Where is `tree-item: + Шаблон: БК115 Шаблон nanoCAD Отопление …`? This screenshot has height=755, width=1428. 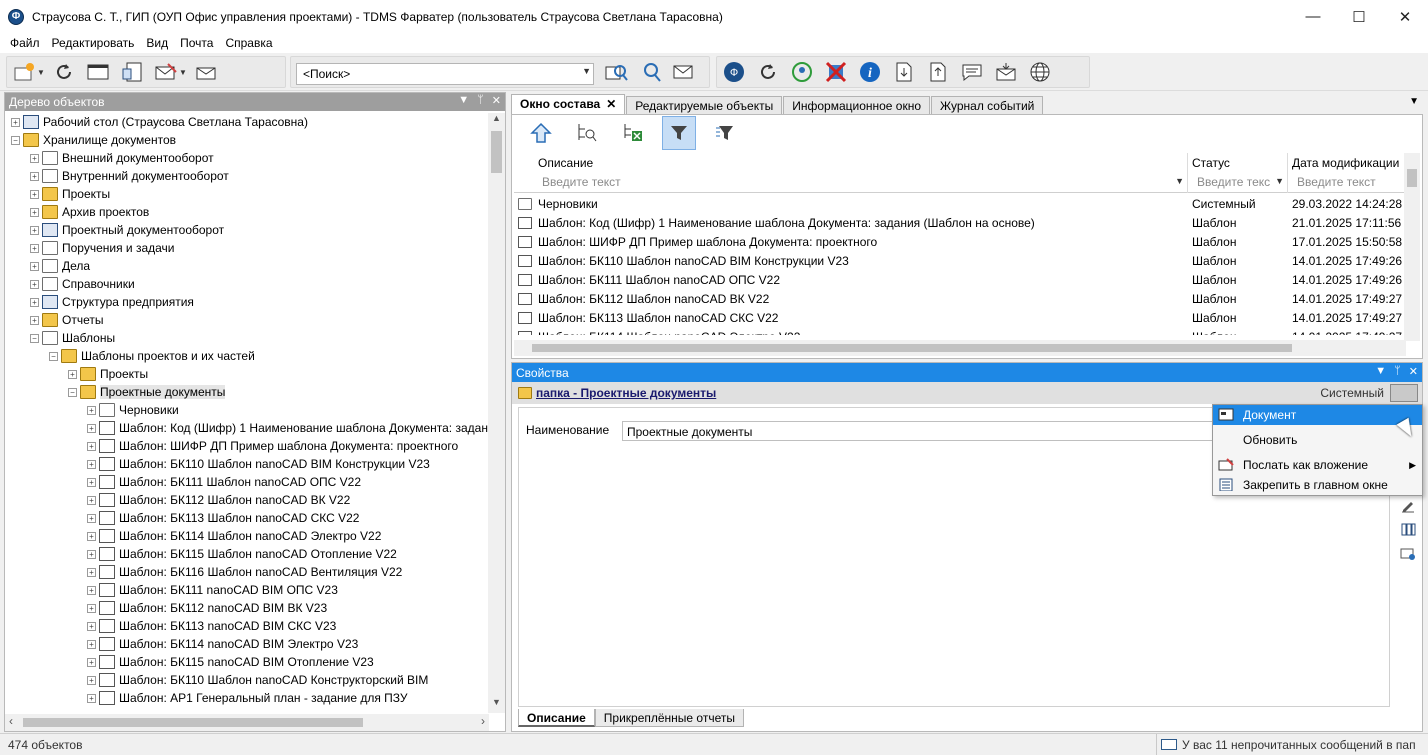 tree-item: + Шаблон: БК115 Шаблон nanoCAD Отопление … is located at coordinates (247, 554).